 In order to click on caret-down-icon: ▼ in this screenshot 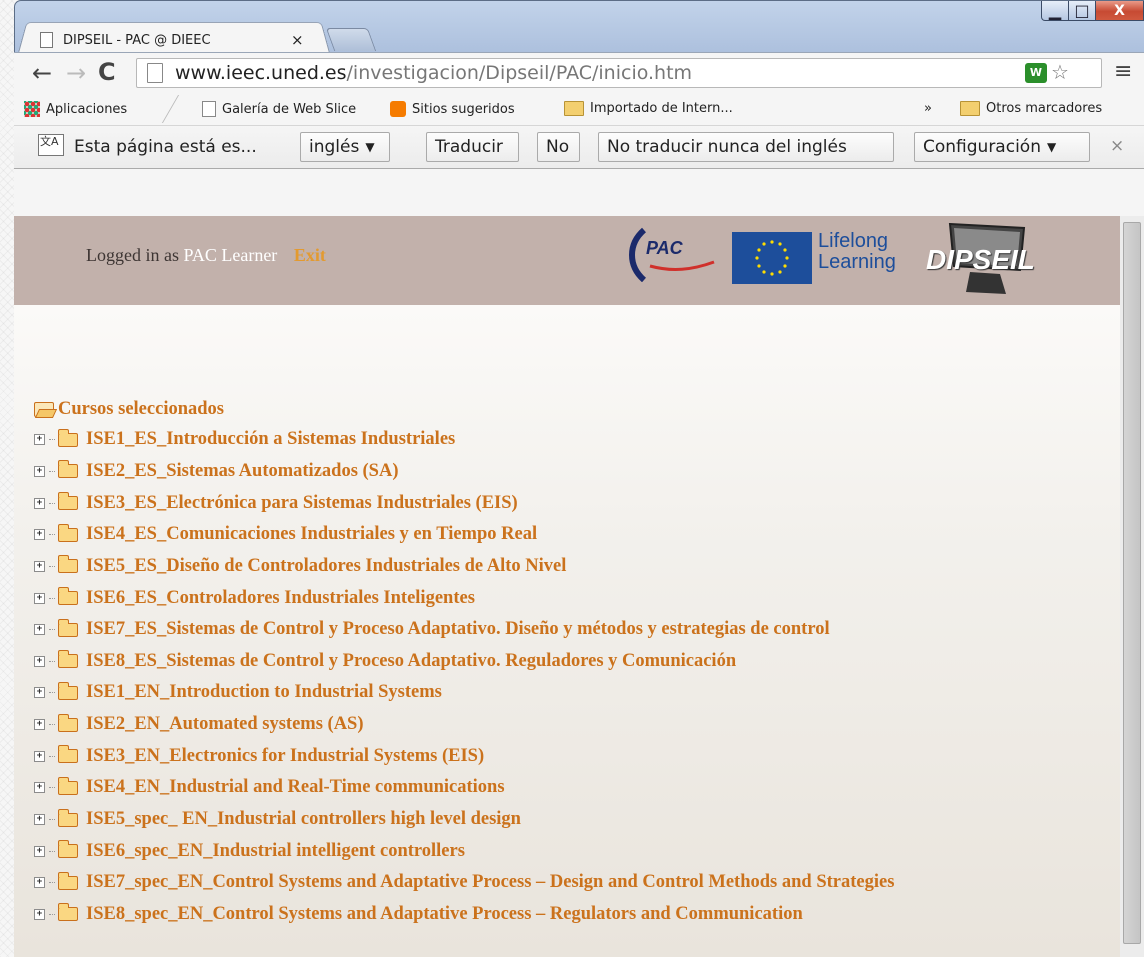, I will do `click(370, 147)`.